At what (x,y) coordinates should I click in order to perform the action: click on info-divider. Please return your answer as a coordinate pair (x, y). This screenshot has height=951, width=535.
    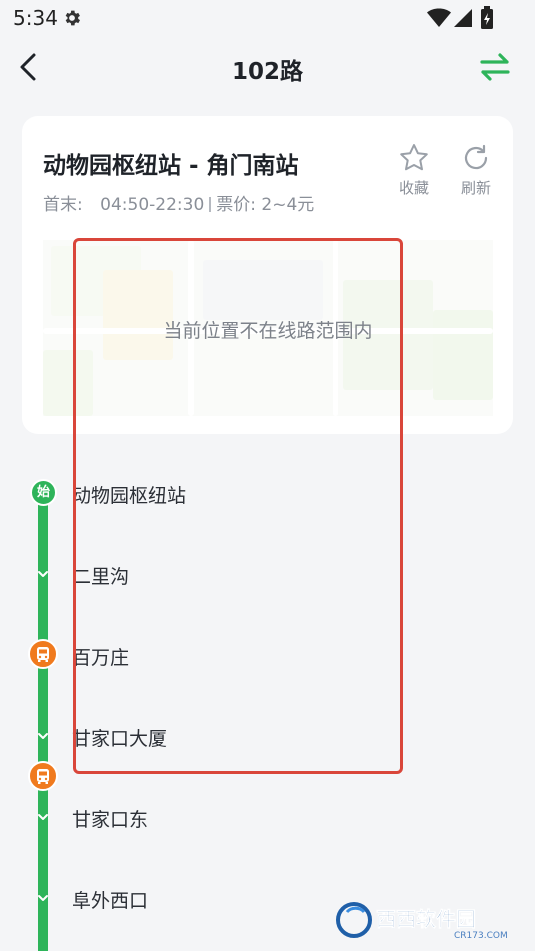
    Looking at the image, I should click on (210, 204).